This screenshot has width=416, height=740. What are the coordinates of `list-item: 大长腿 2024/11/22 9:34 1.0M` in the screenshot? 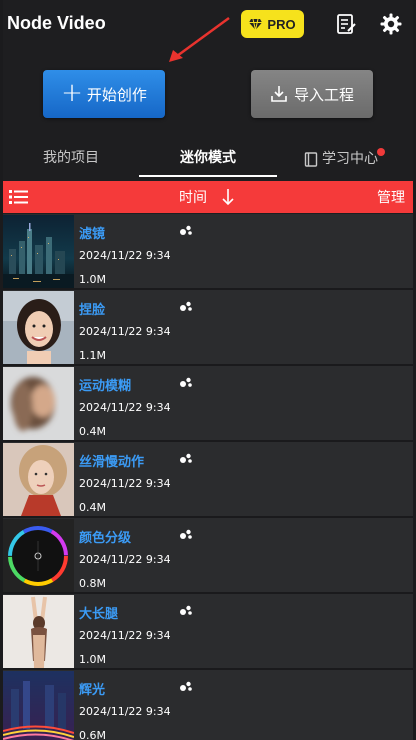 It's located at (208, 632).